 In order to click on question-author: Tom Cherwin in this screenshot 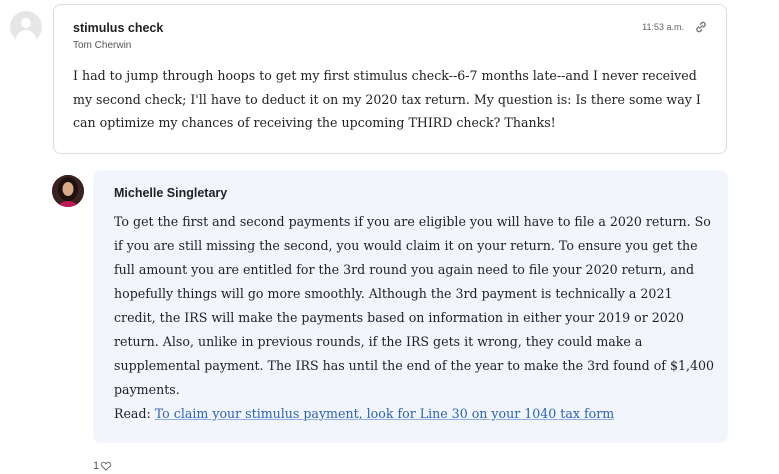, I will do `click(102, 45)`.